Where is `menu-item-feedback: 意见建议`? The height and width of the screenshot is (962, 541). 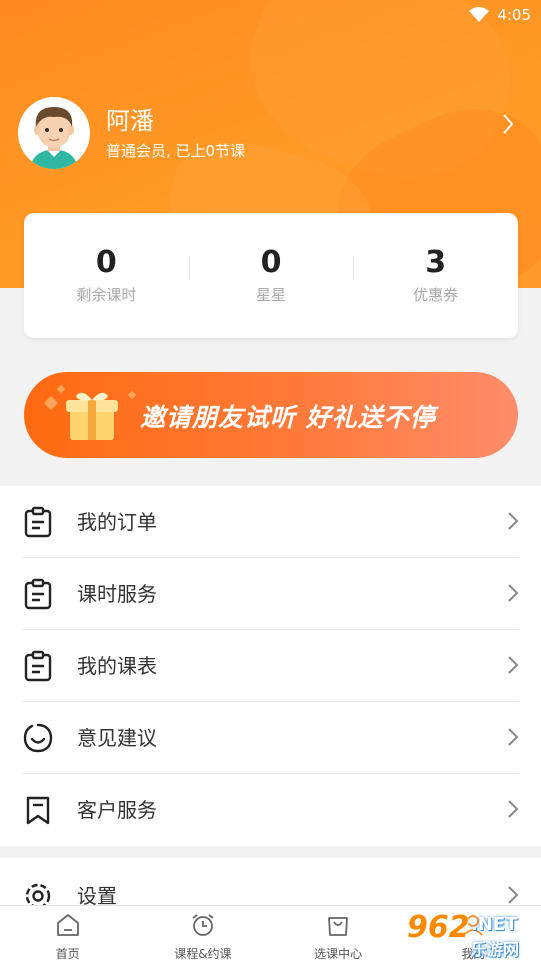
menu-item-feedback: 意见建议 is located at coordinates (270, 738).